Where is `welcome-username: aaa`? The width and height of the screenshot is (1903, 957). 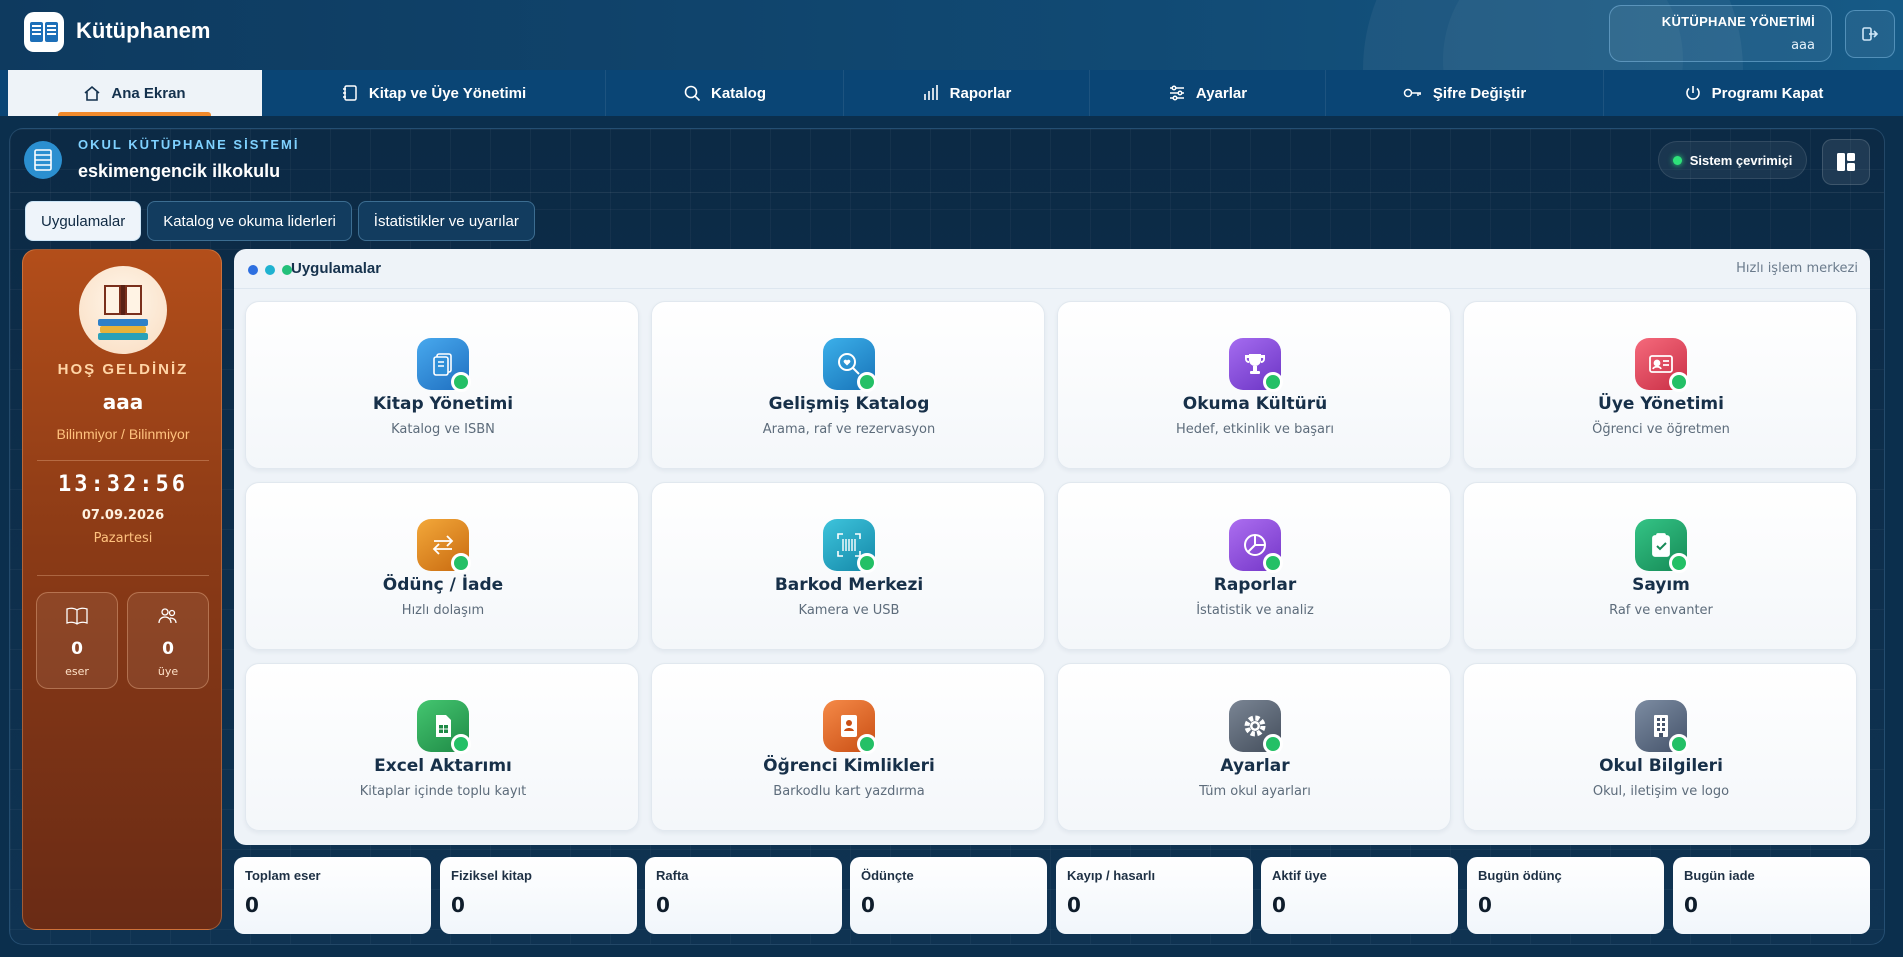 welcome-username: aaa is located at coordinates (123, 402).